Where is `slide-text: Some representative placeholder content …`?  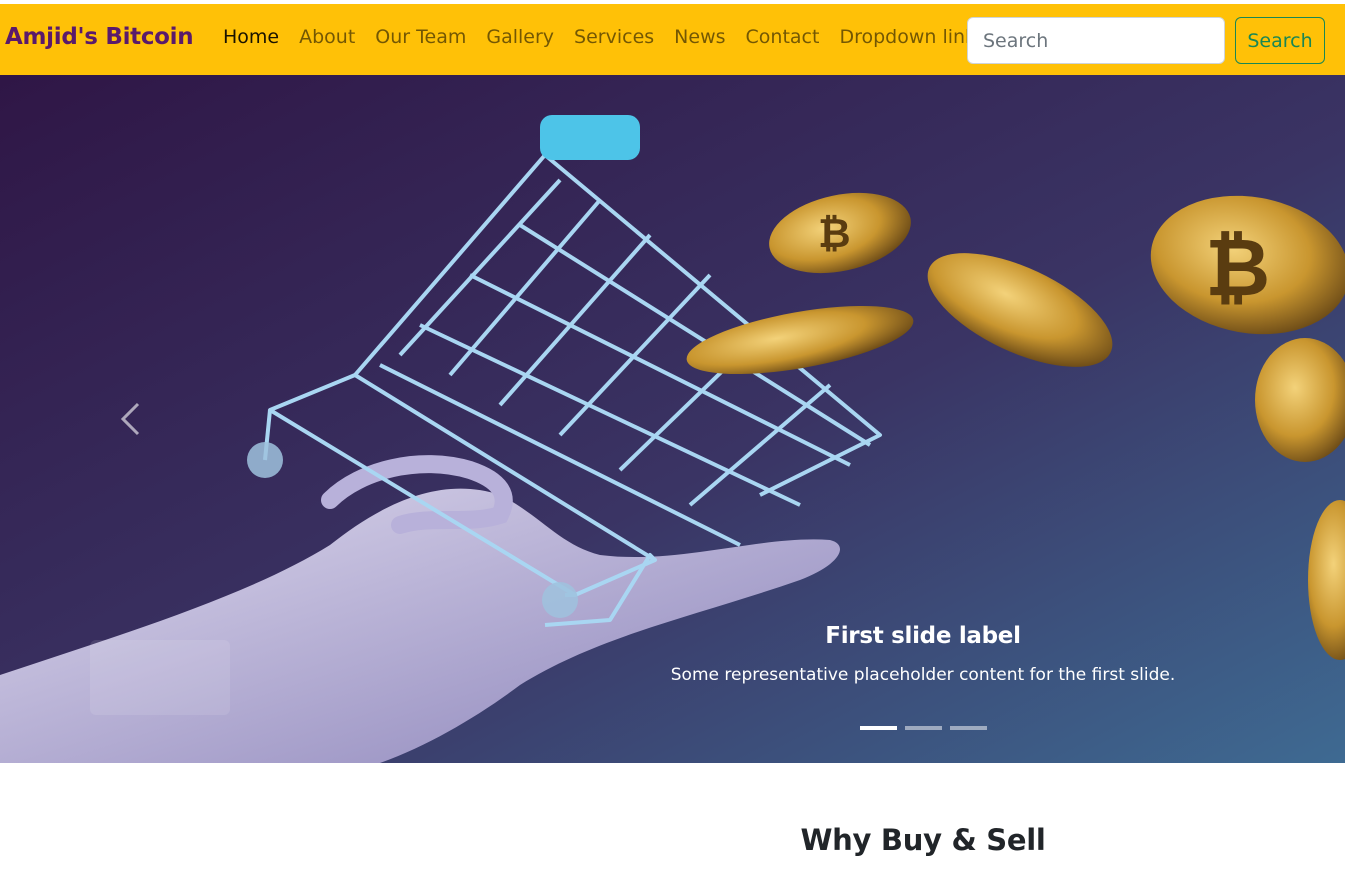 slide-text: Some representative placeholder content … is located at coordinates (923, 675).